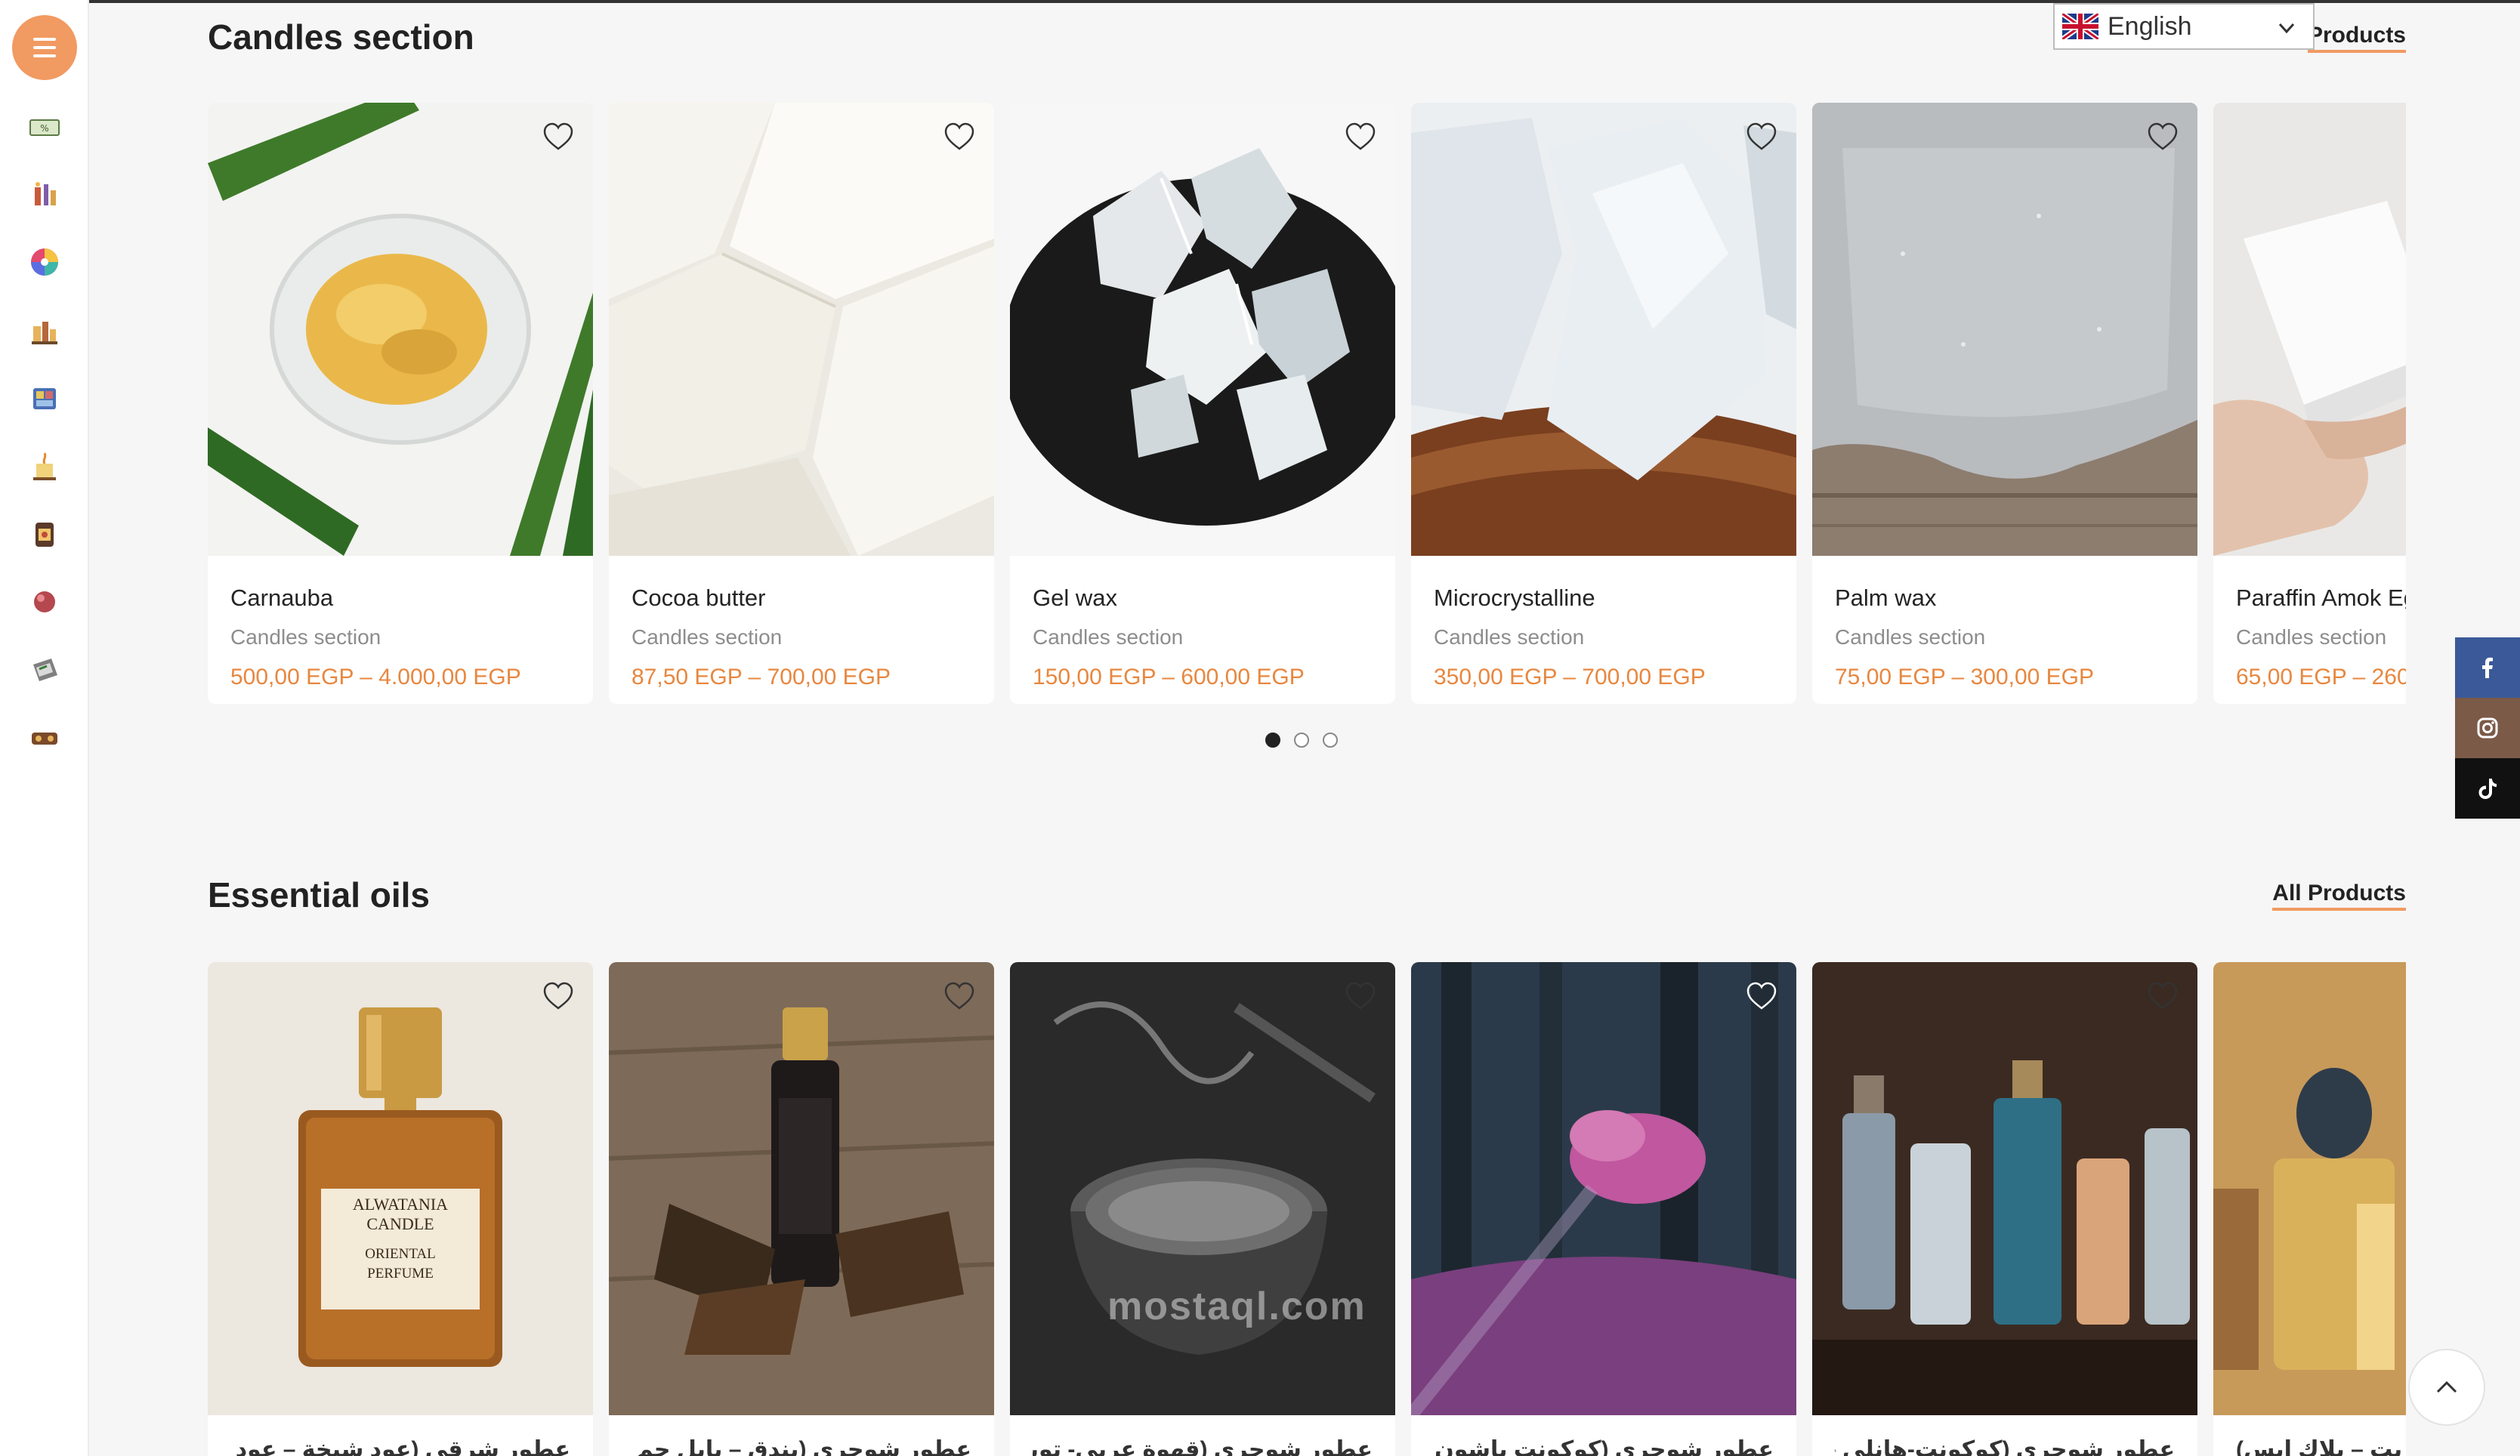  I want to click on perfume-label-text: CANDLE, so click(400, 1223).